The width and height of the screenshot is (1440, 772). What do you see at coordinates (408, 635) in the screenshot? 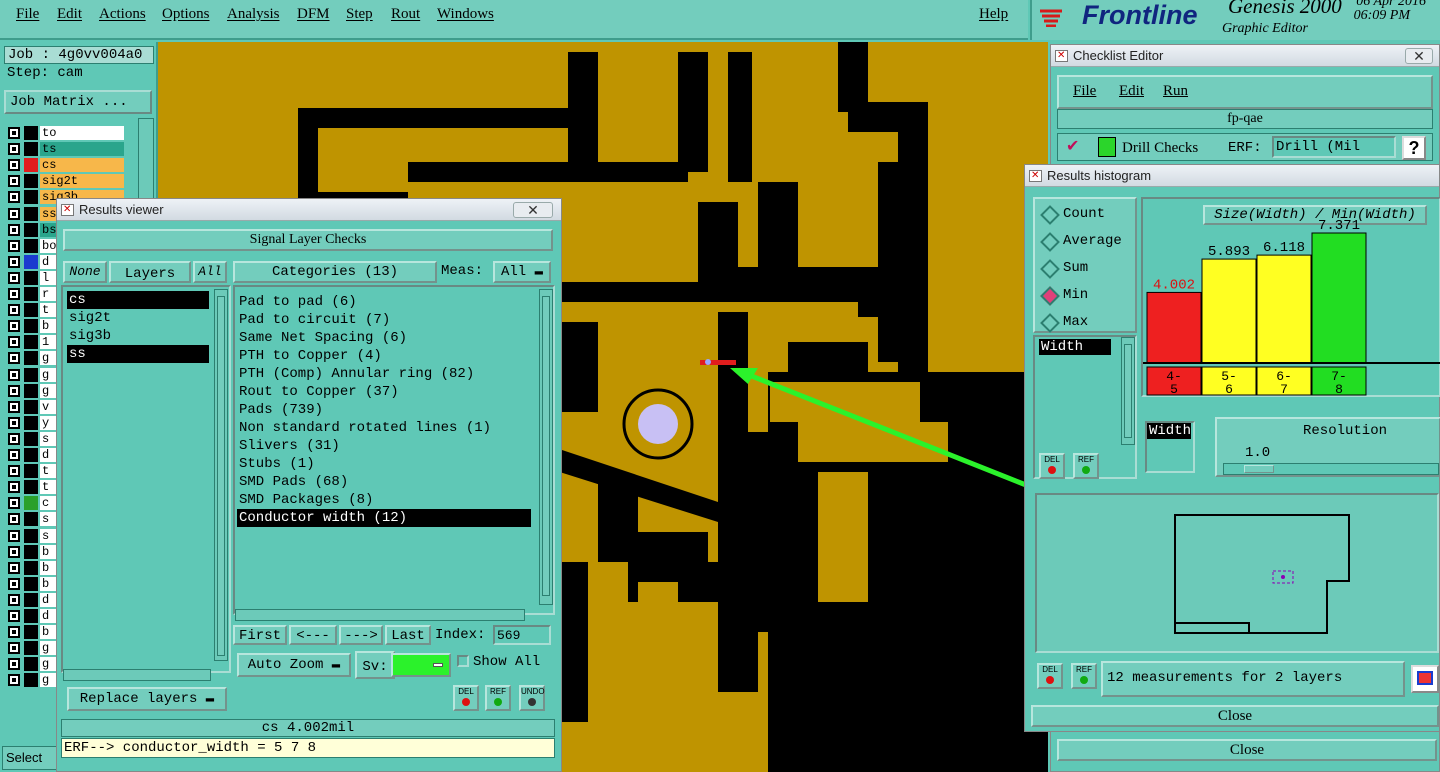
I see `last-button: Last` at bounding box center [408, 635].